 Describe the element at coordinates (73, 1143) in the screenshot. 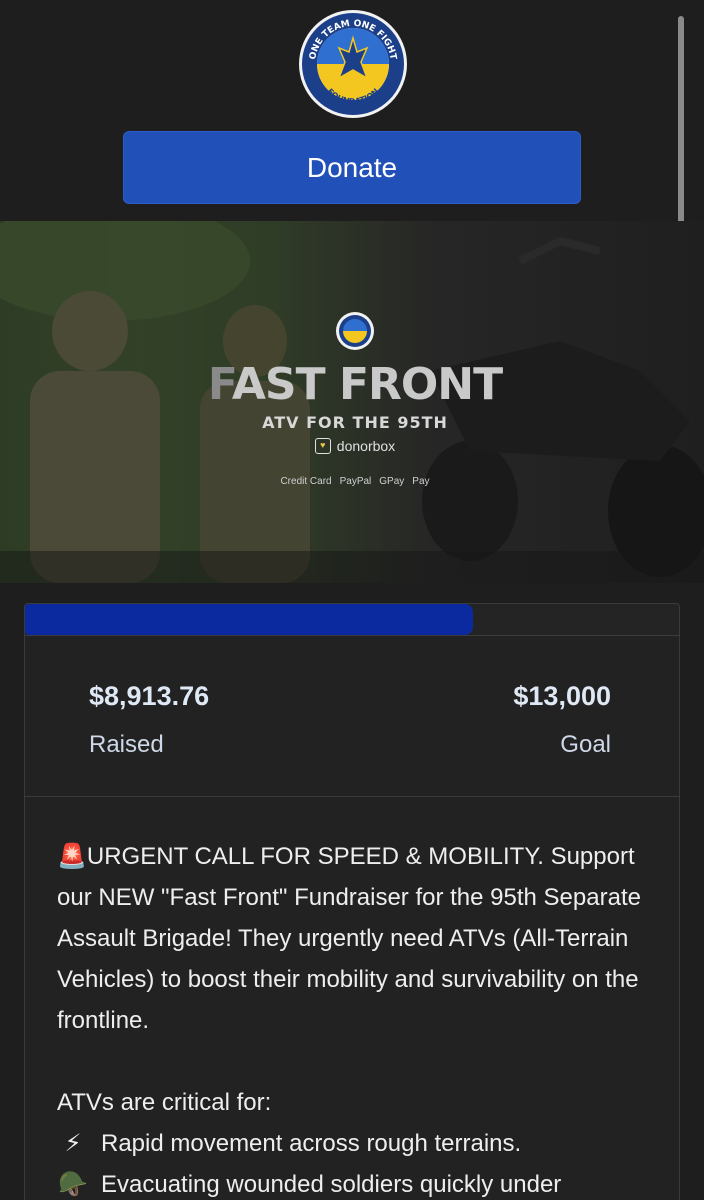

I see `lightning-icon: ⚡` at that location.